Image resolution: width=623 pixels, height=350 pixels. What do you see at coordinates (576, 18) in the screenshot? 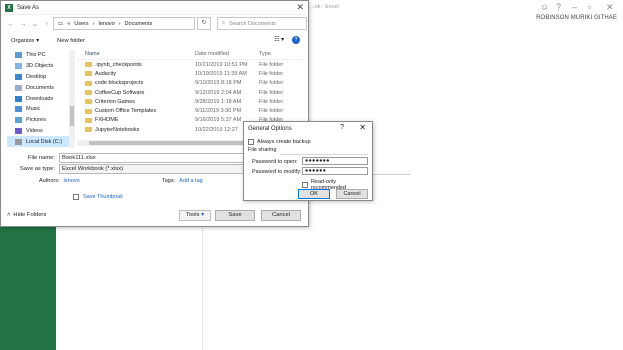
I see `account-name: ROBINSON MURIKI GITHAE` at bounding box center [576, 18].